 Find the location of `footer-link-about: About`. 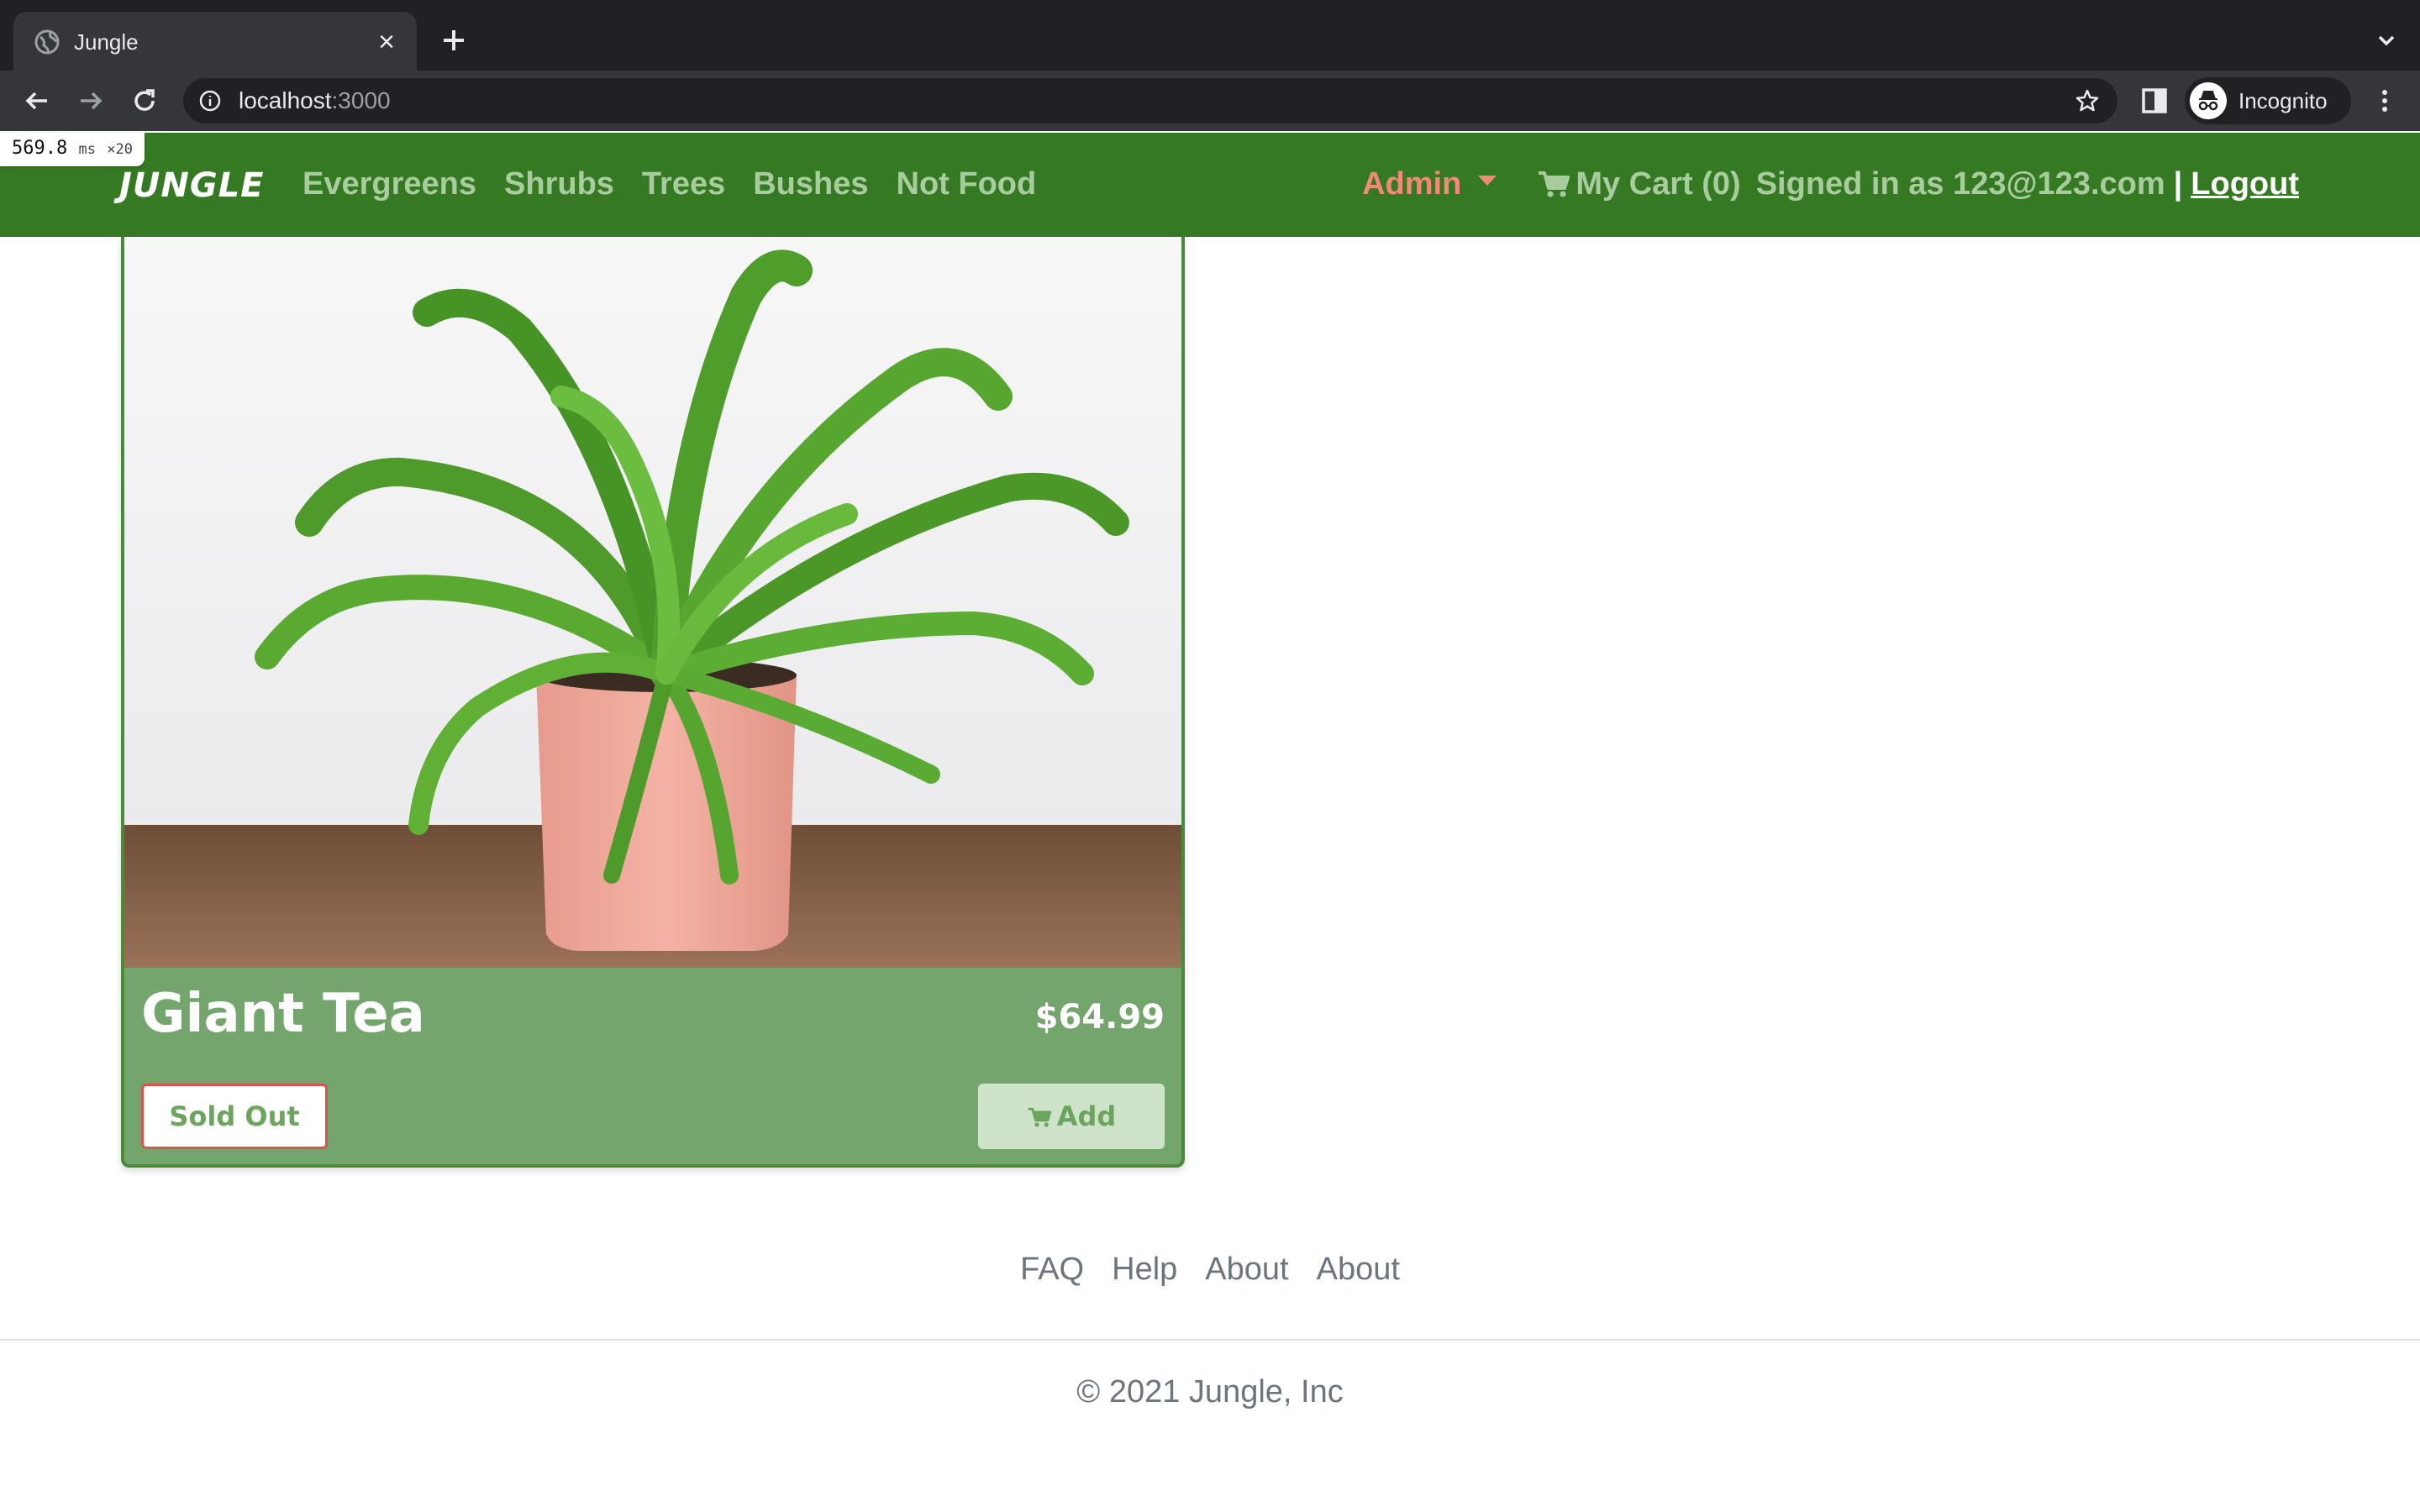

footer-link-about: About is located at coordinates (1246, 1270).